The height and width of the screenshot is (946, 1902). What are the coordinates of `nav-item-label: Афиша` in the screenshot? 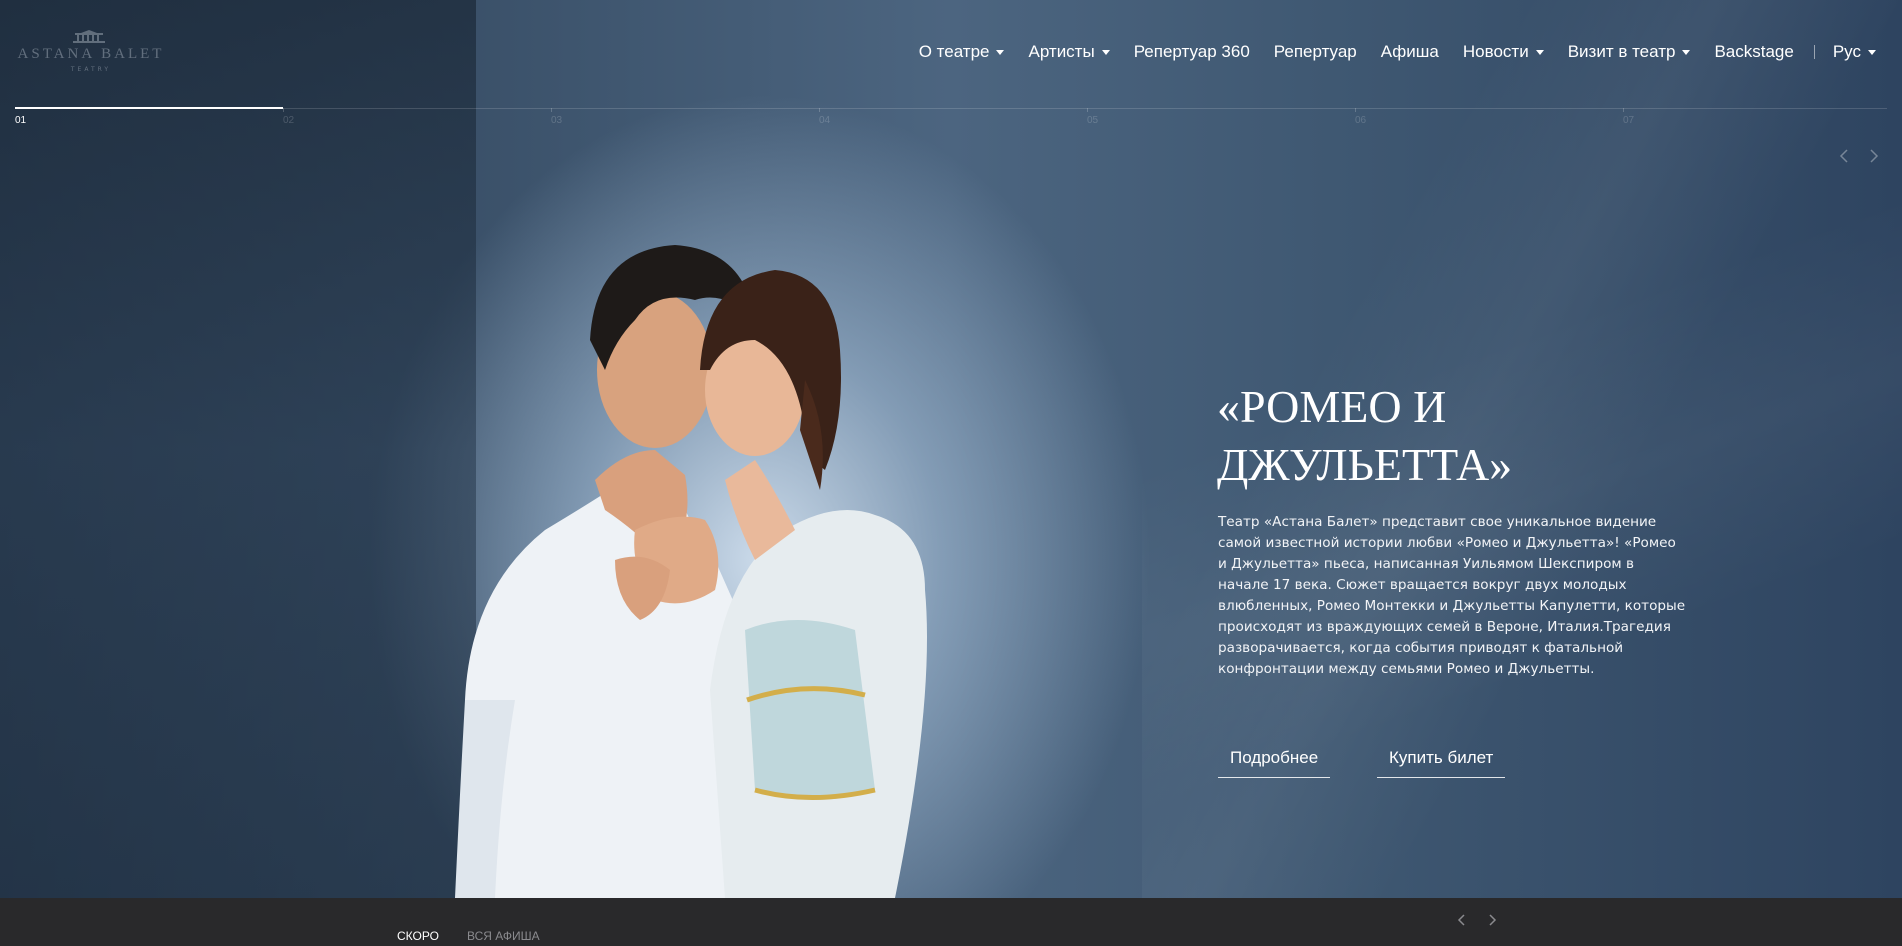 It's located at (1409, 51).